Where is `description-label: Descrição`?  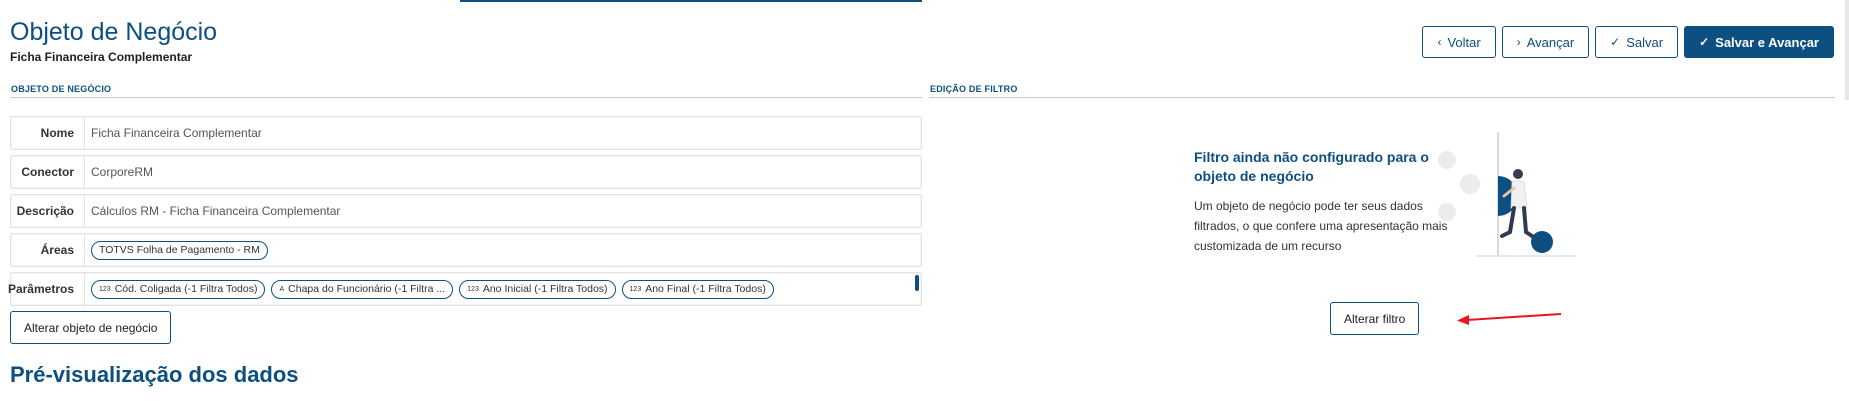 description-label: Descrição is located at coordinates (48, 211).